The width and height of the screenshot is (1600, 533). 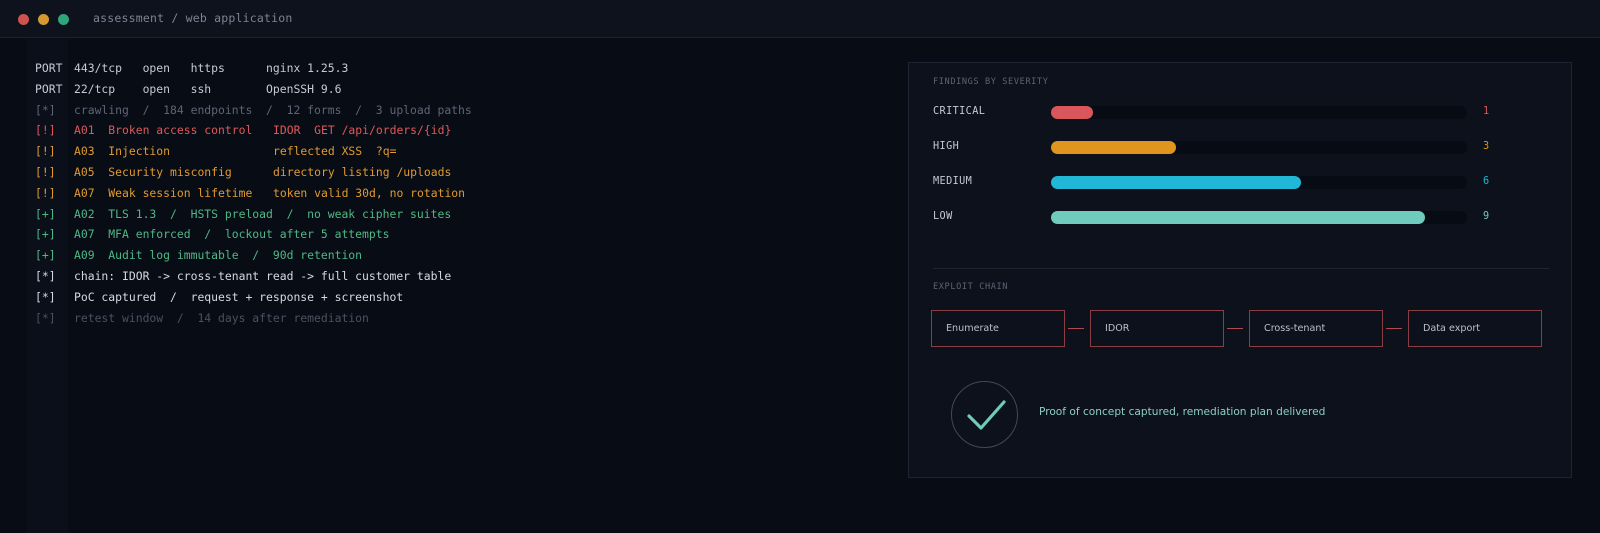 What do you see at coordinates (953, 181) in the screenshot?
I see `severity-name: MEDIUM` at bounding box center [953, 181].